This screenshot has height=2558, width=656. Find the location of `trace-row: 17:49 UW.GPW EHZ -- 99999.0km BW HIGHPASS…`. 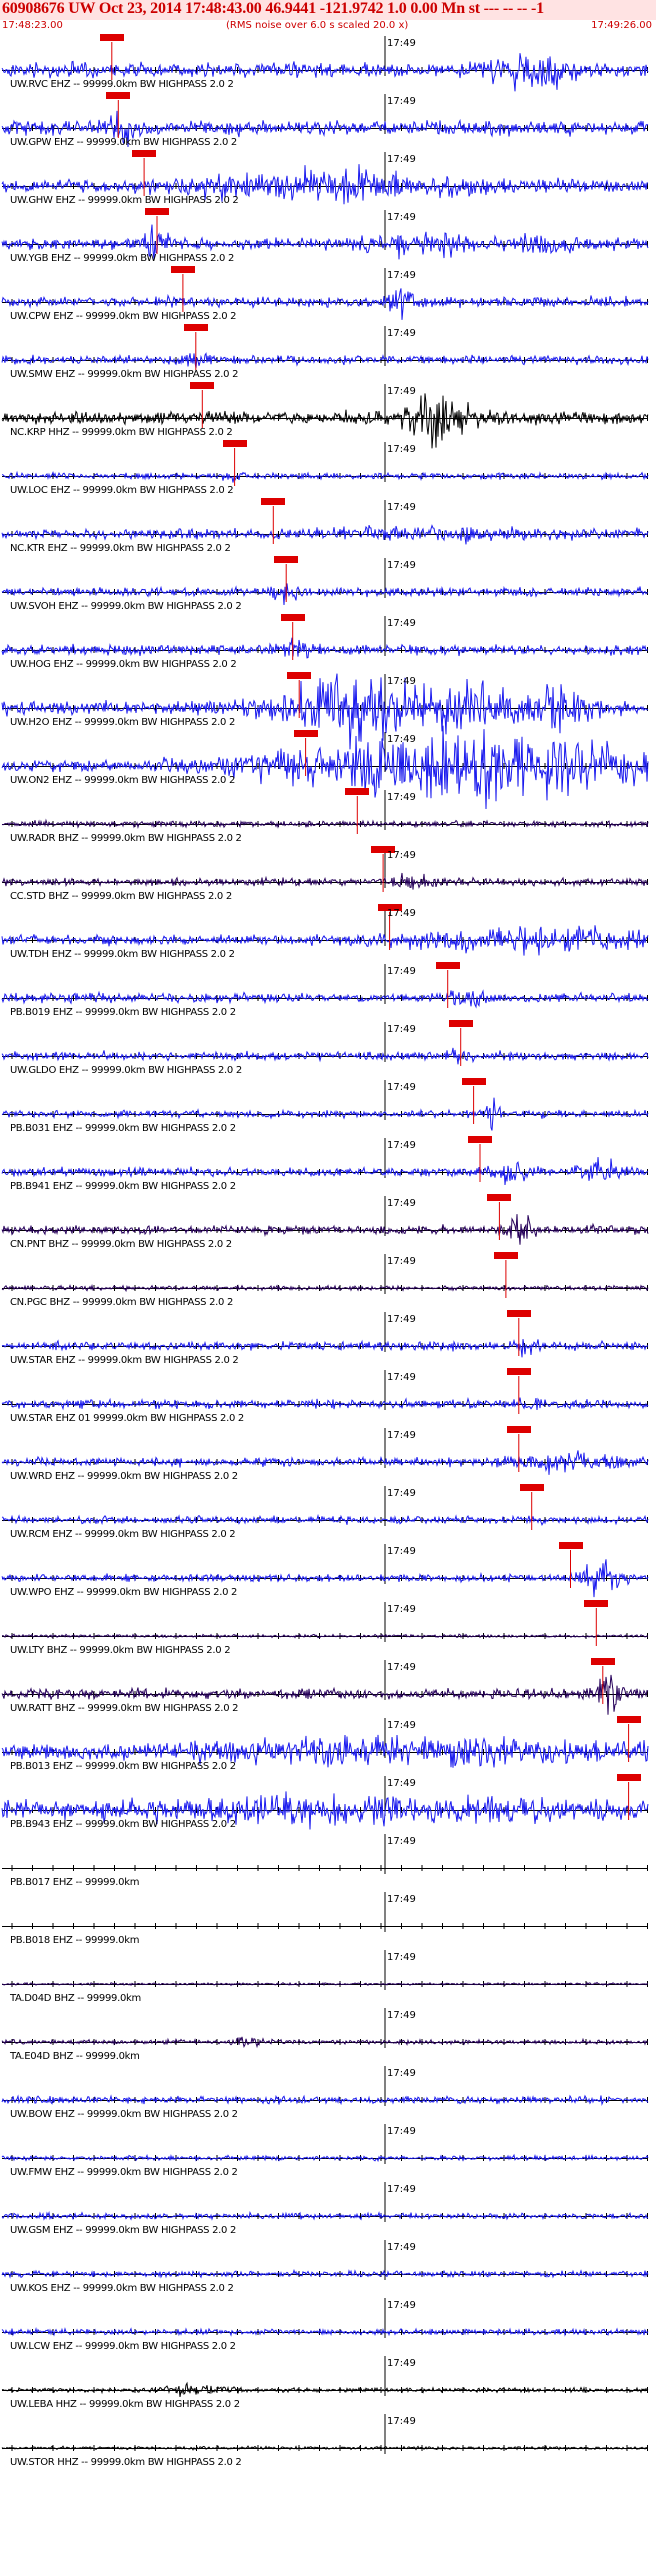

trace-row: 17:49 UW.GPW EHZ -- 99999.0km BW HIGHPASS… is located at coordinates (328, 121).